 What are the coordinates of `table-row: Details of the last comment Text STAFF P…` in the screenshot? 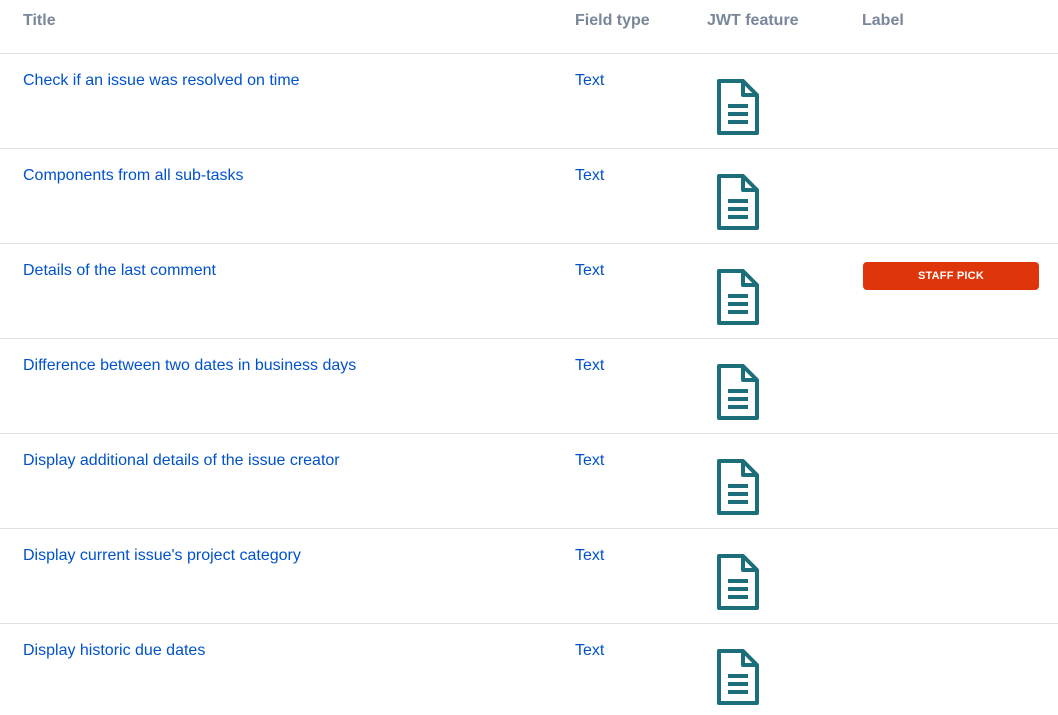 It's located at (529, 291).